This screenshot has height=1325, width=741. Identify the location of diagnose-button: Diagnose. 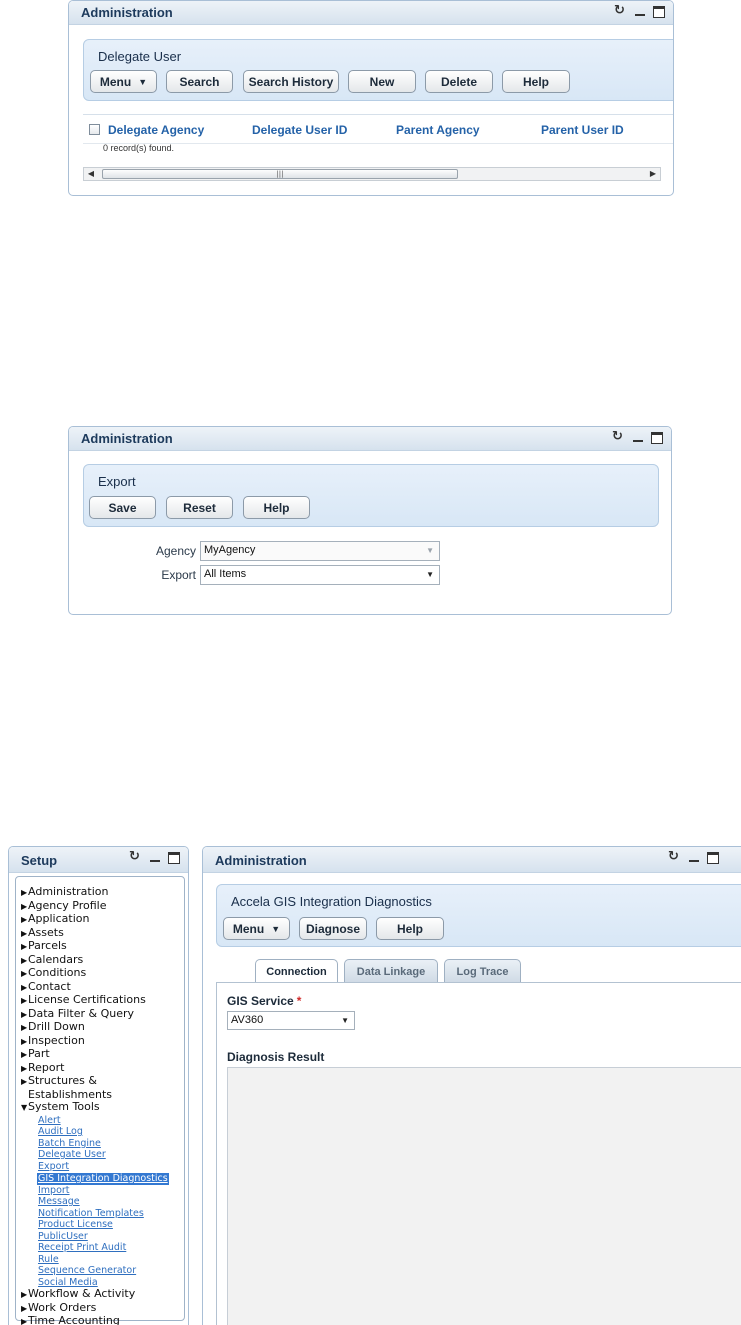
(333, 928).